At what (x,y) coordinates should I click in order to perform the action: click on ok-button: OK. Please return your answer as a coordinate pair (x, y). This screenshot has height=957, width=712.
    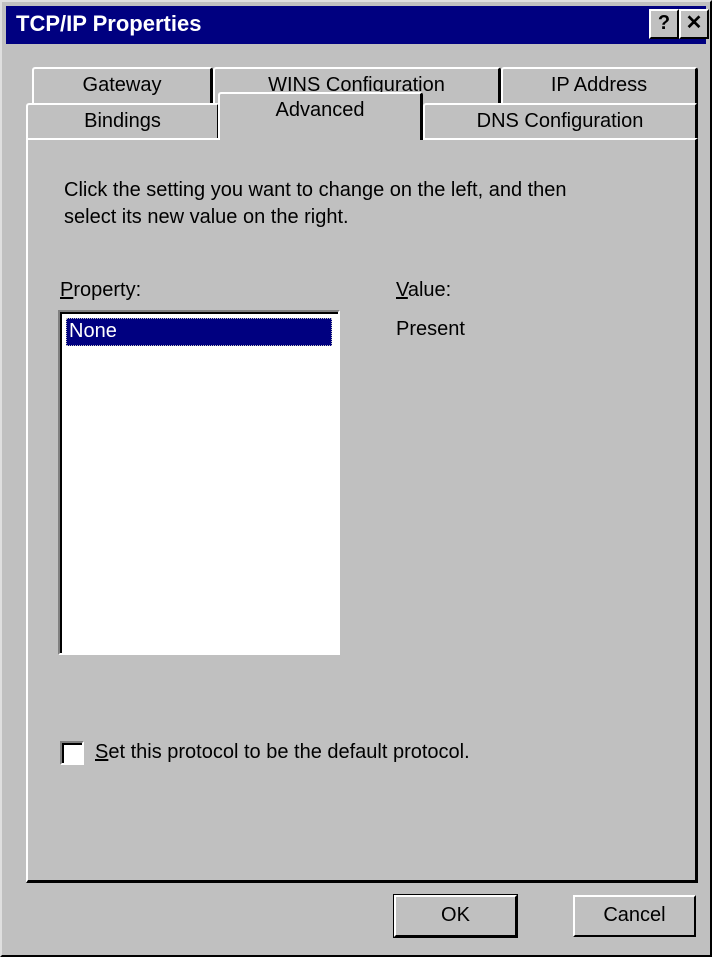
    Looking at the image, I should click on (455, 916).